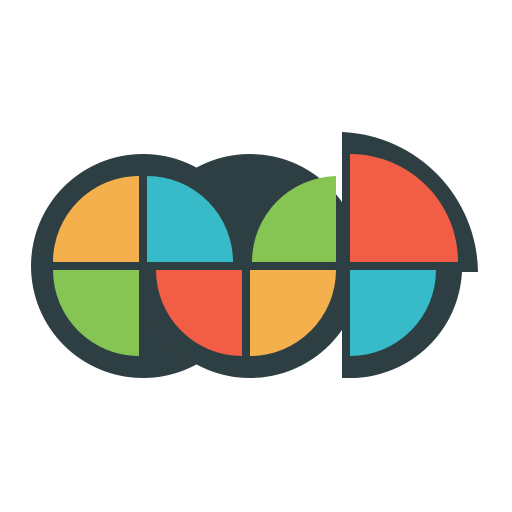 This screenshot has height=512, width=512. Describe the element at coordinates (404, 208) in the screenshot. I see `petal-red-right-top` at that location.